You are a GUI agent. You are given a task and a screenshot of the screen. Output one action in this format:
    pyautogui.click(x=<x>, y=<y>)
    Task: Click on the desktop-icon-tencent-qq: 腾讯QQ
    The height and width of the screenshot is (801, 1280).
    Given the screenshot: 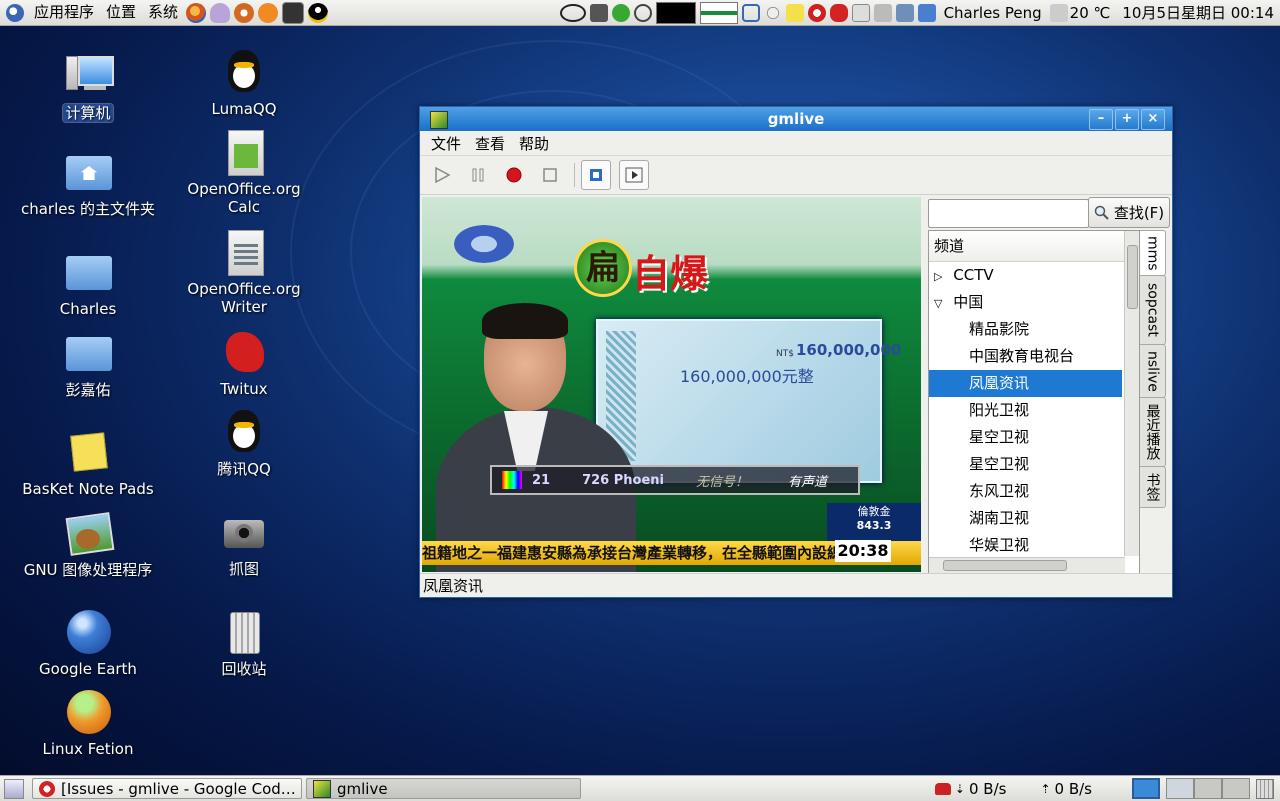 What is the action you would take?
    pyautogui.click(x=244, y=444)
    